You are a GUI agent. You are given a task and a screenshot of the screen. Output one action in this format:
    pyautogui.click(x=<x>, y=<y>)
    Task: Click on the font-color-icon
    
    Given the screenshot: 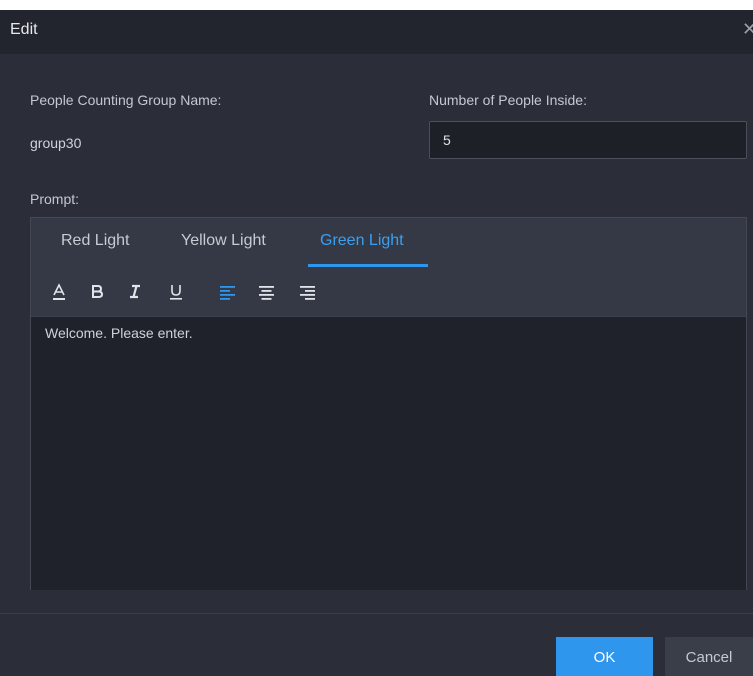 What is the action you would take?
    pyautogui.click(x=59, y=292)
    